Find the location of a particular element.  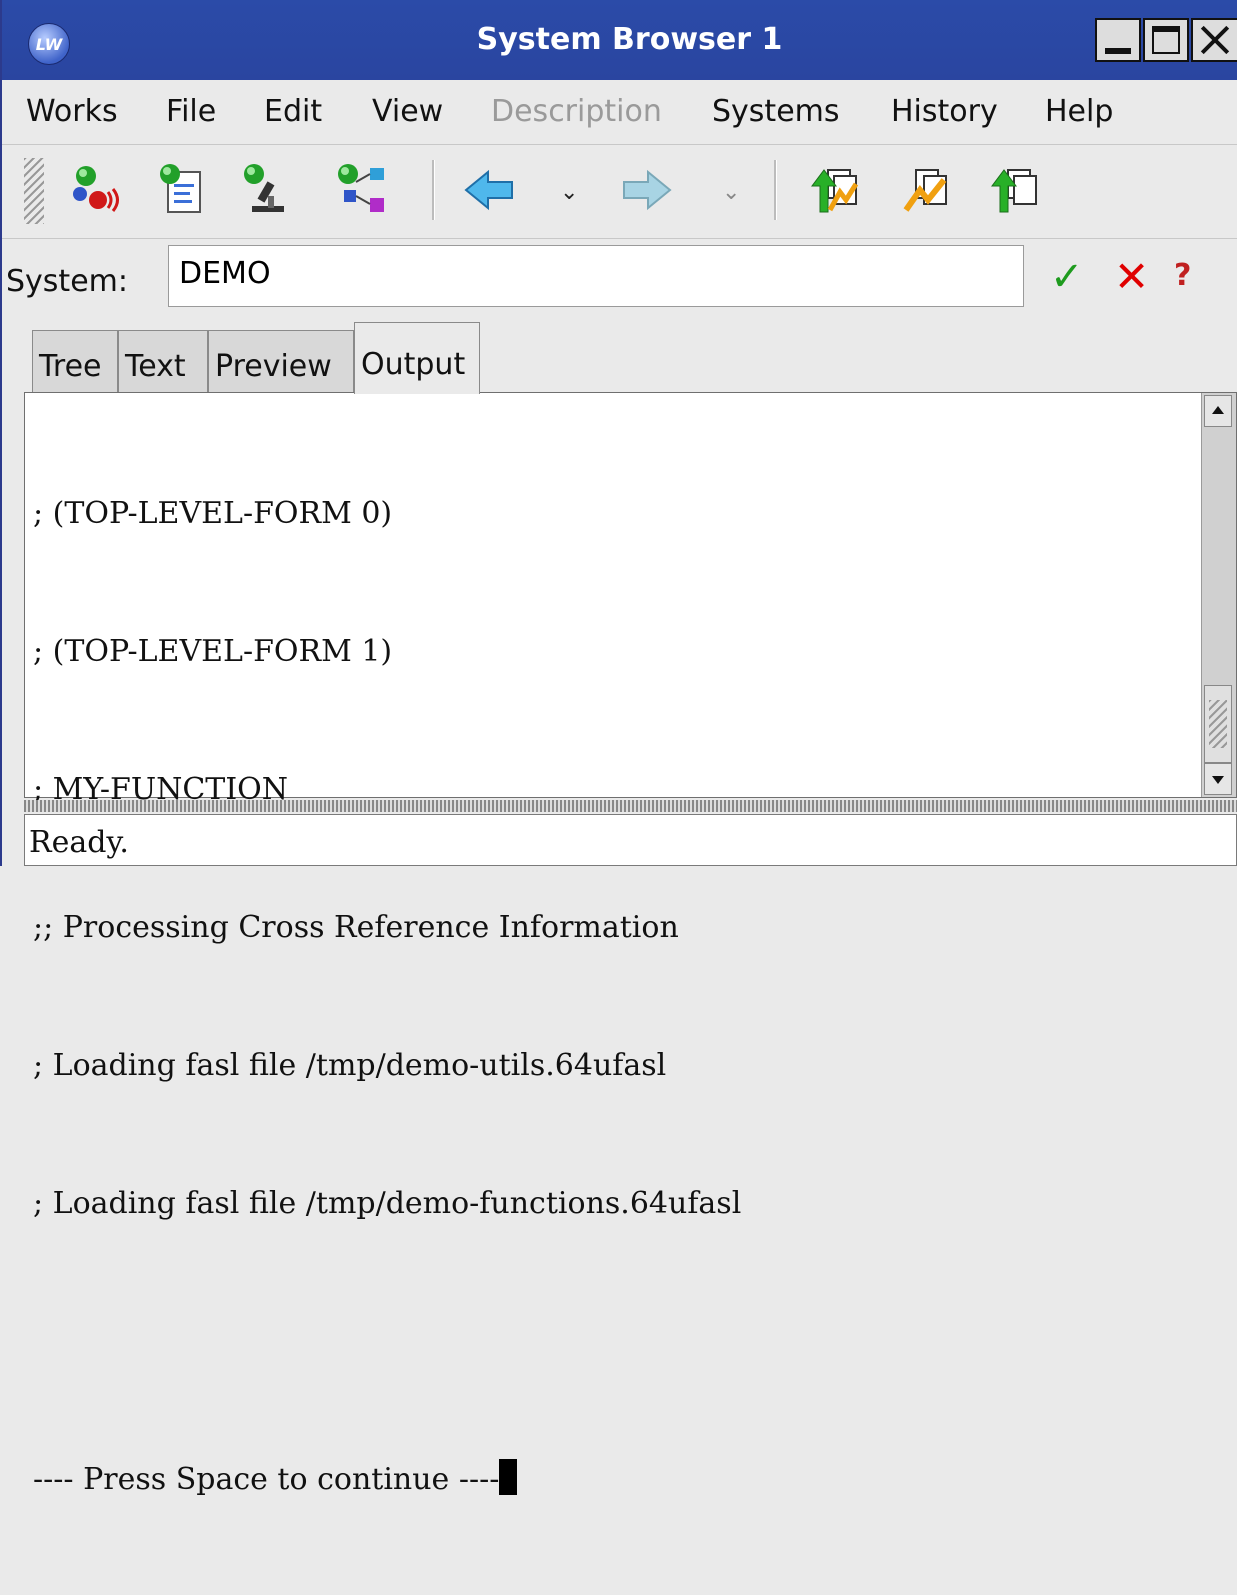

system-bar: System: DEMO ✓ ✕ ? is located at coordinates (619, 276).